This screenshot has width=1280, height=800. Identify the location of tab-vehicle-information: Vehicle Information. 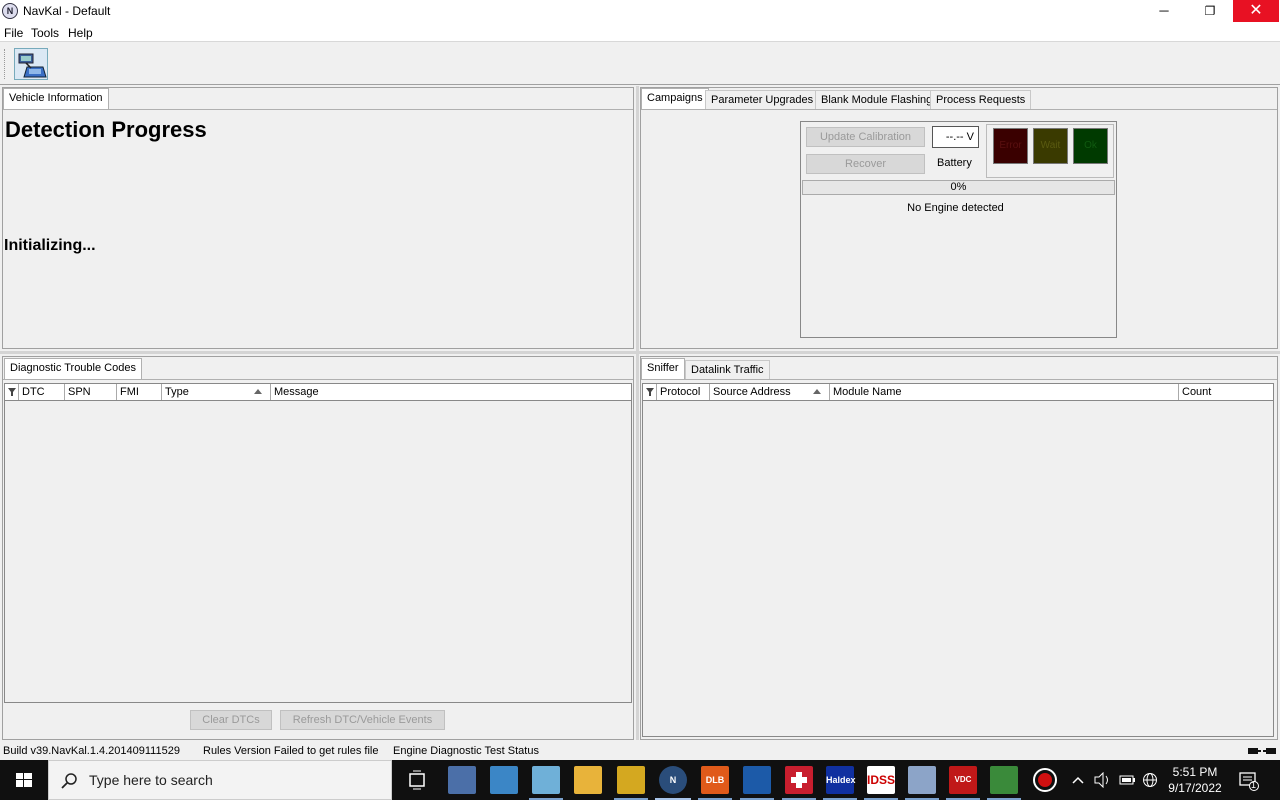
(56, 99).